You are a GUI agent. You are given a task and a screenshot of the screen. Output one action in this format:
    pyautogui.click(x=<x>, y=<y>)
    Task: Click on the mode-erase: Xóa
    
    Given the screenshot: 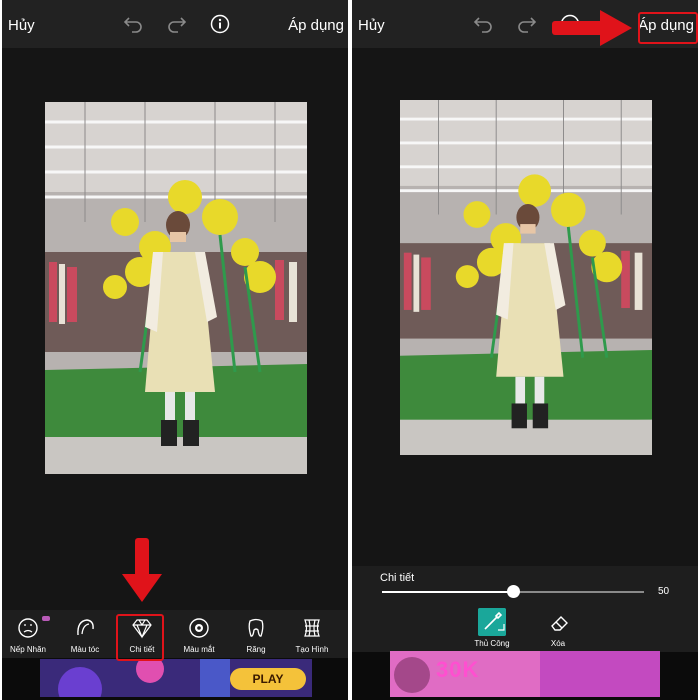 What is the action you would take?
    pyautogui.click(x=558, y=628)
    